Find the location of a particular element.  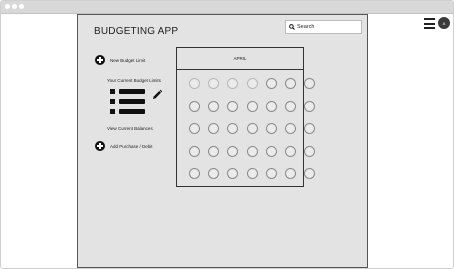

calendar-month-header: APRIL is located at coordinates (240, 59).